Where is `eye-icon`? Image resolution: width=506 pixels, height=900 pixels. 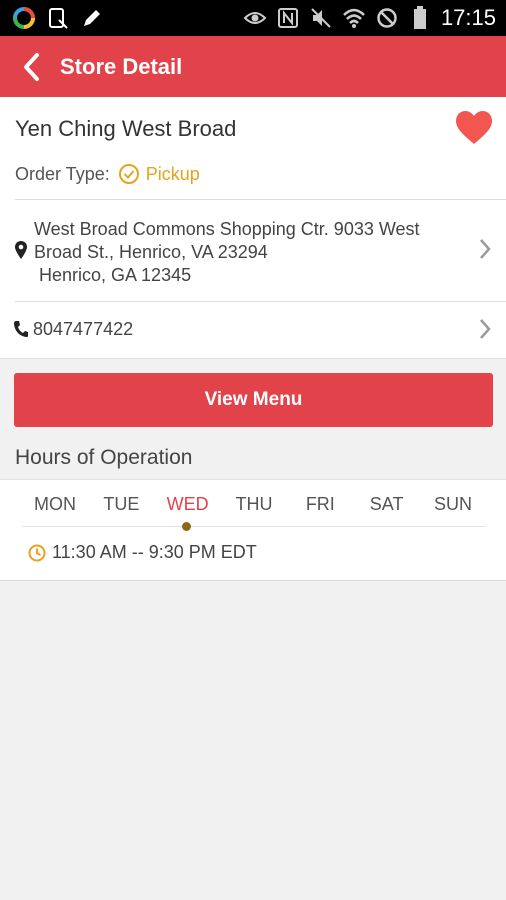
eye-icon is located at coordinates (255, 18).